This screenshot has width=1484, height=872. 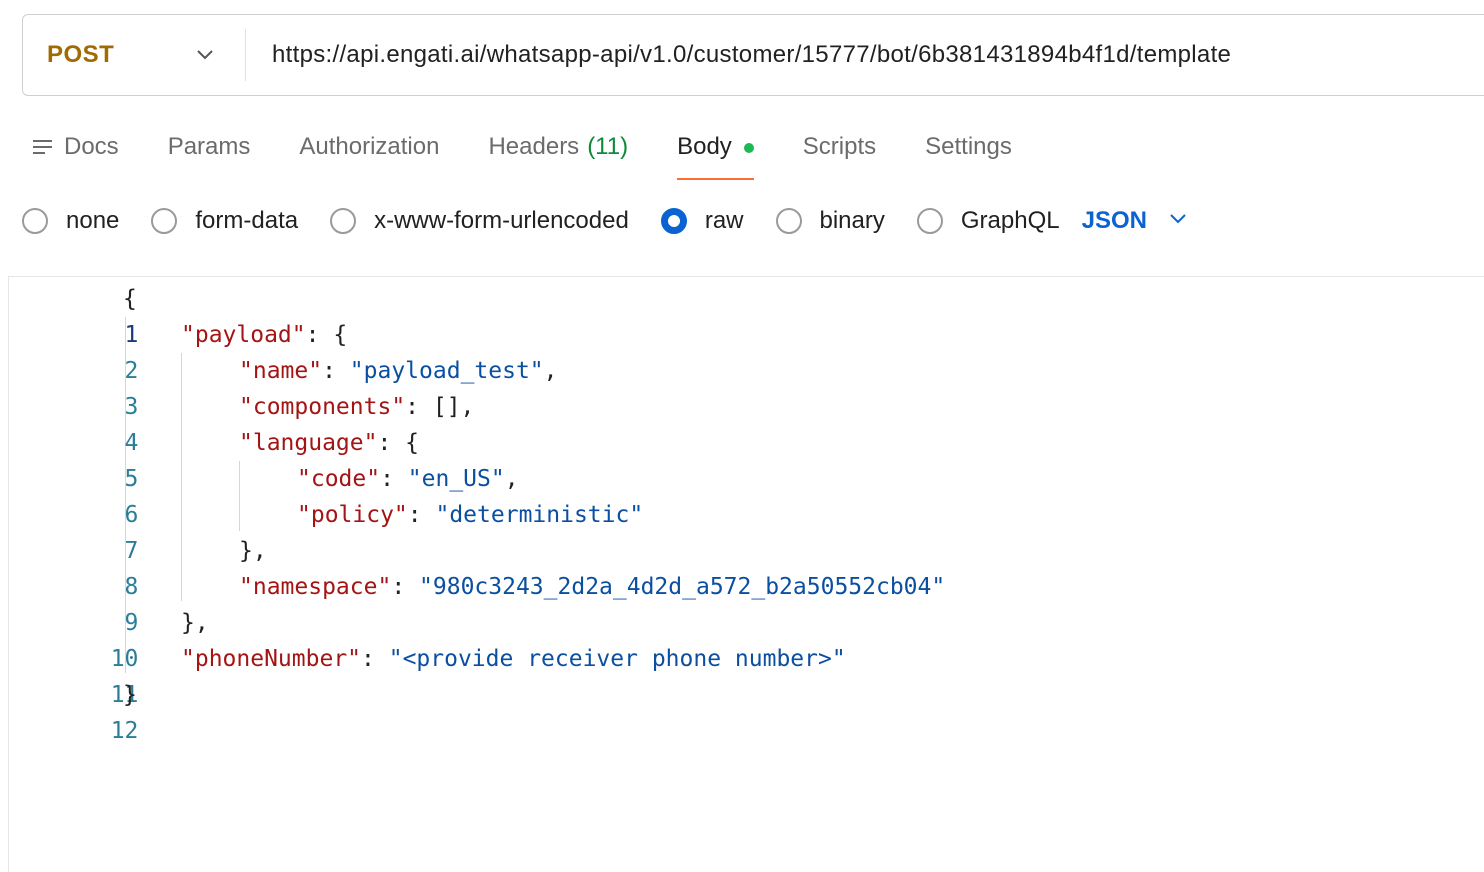 What do you see at coordinates (539, 515) in the screenshot?
I see `json-string: "deterministic"` at bounding box center [539, 515].